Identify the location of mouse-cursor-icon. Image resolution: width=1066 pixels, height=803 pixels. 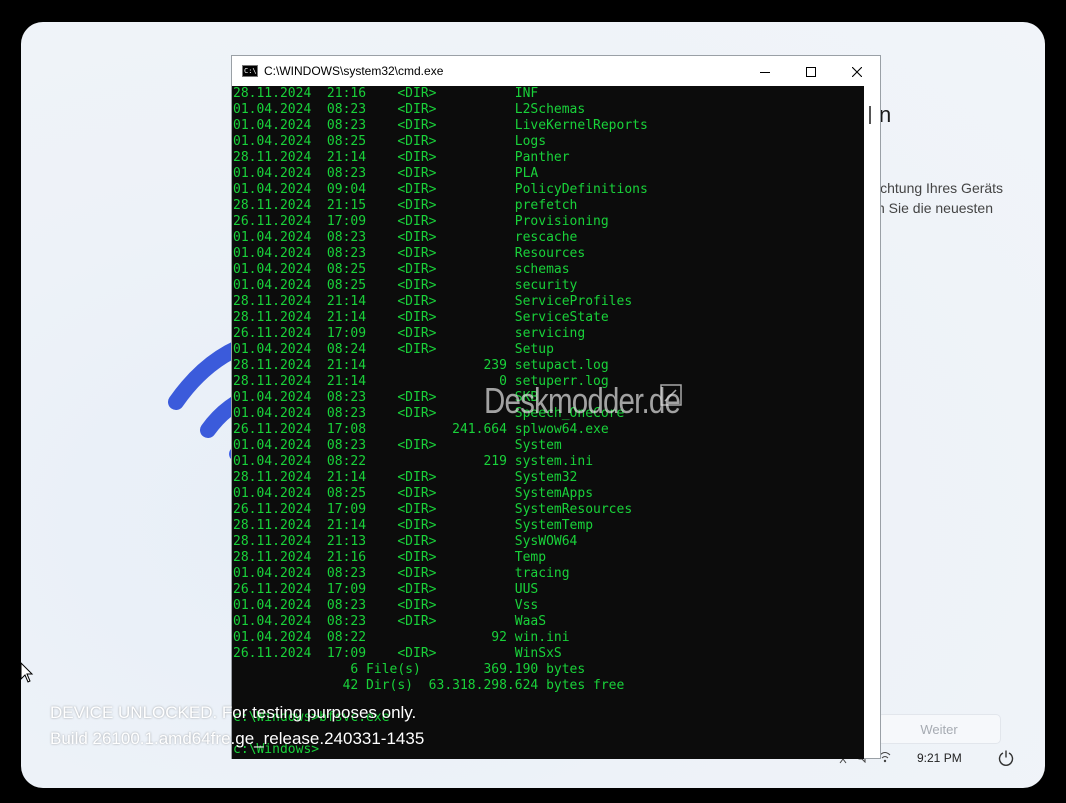
(27, 672).